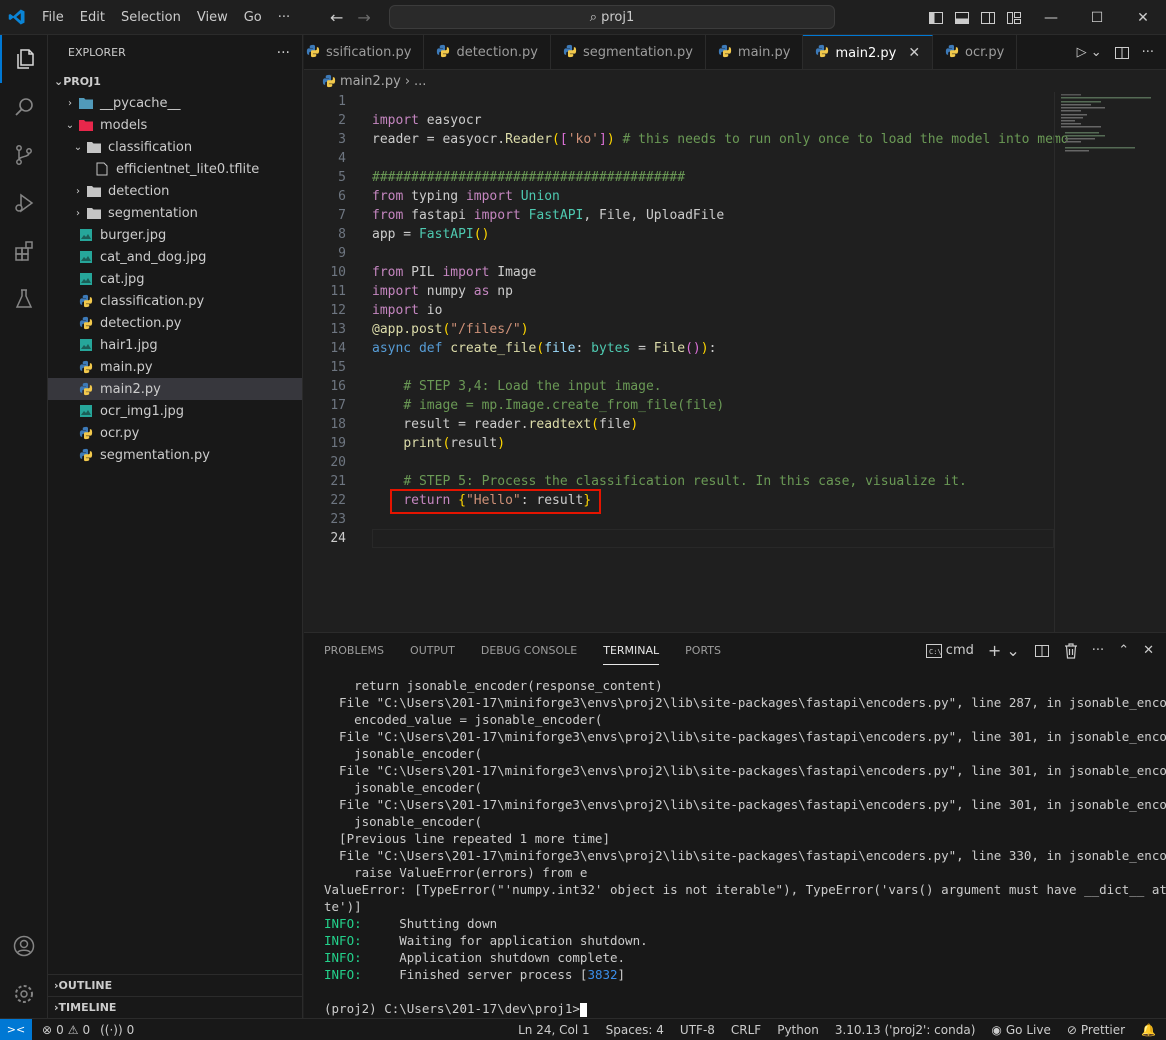  I want to click on panel-tab-output: OUTPUT, so click(432, 650).